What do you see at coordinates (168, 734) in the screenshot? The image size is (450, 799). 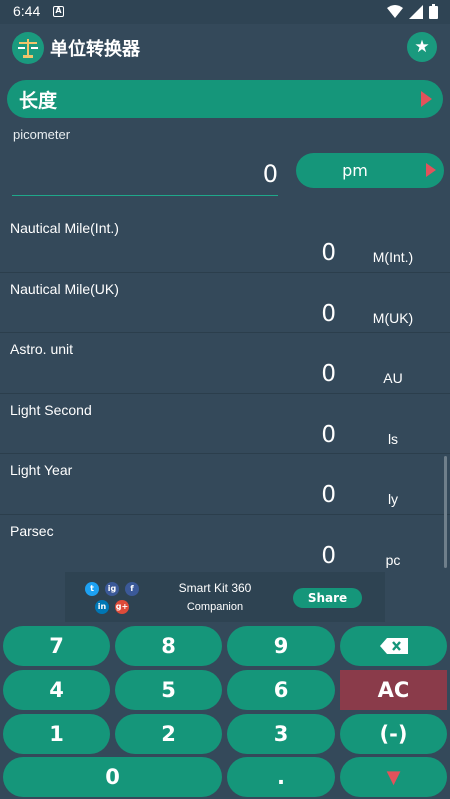 I see `key-2: 2` at bounding box center [168, 734].